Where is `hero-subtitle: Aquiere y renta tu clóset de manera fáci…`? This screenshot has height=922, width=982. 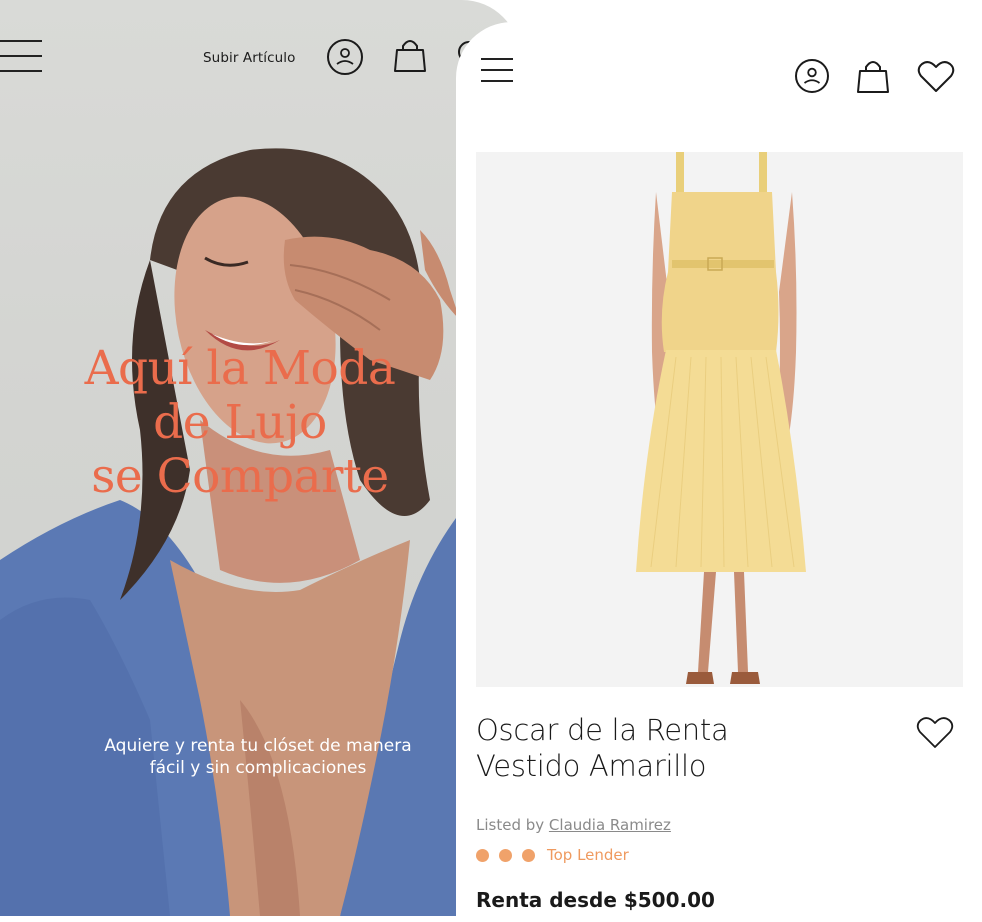
hero-subtitle: Aquiere y renta tu clóset de manera fáci… is located at coordinates (258, 757).